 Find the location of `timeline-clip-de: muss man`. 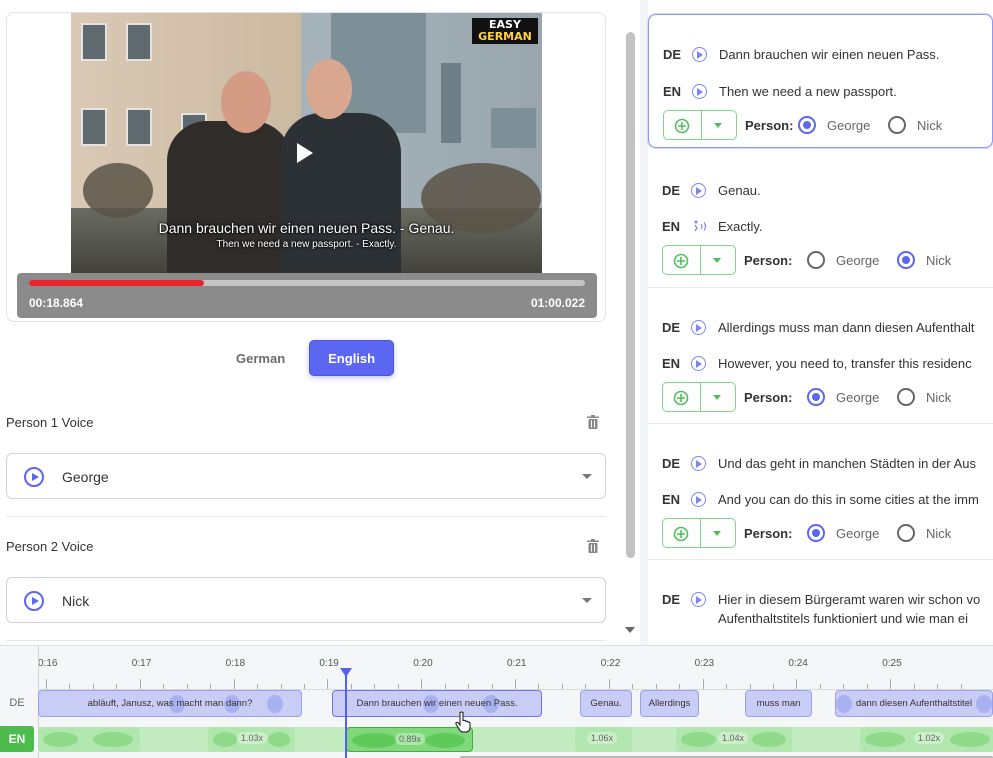

timeline-clip-de: muss man is located at coordinates (778, 703).